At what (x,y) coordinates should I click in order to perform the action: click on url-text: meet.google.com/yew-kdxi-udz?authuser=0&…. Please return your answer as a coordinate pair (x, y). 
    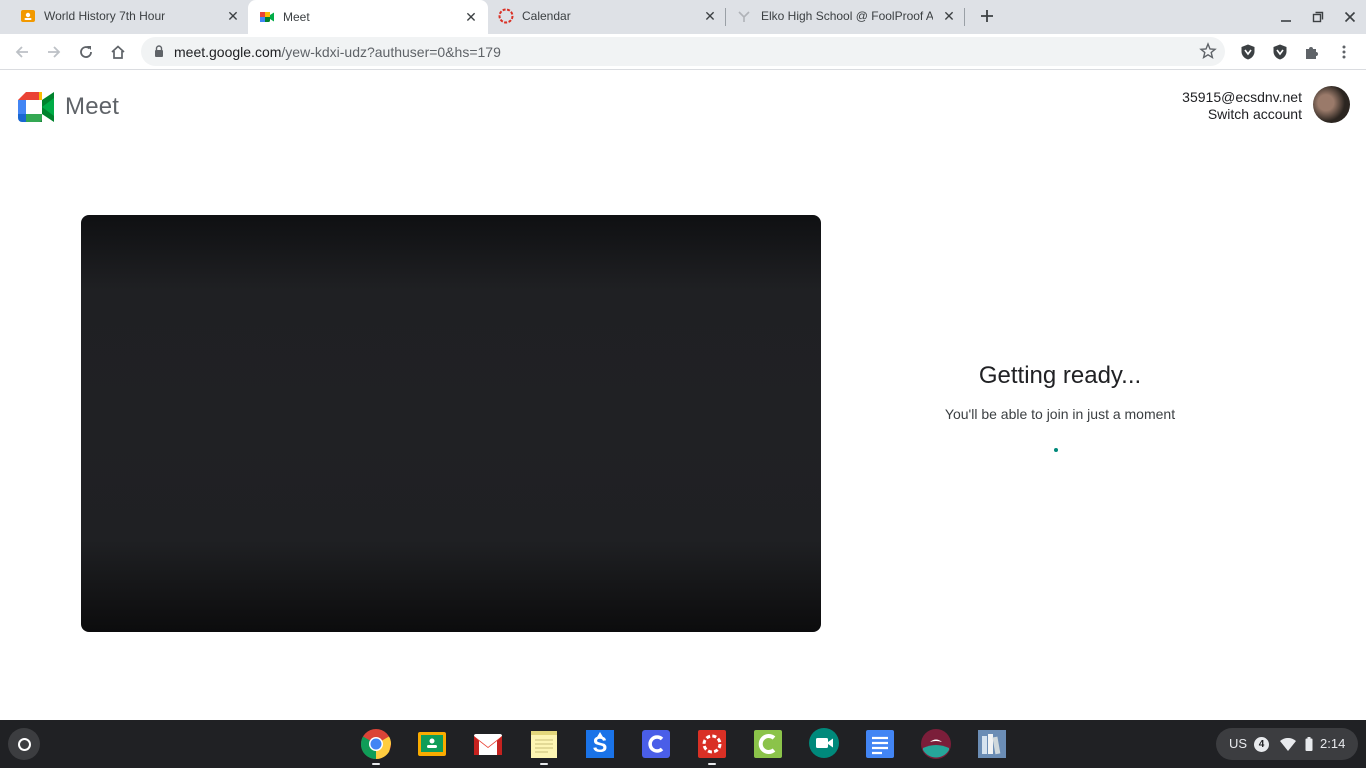
    Looking at the image, I should click on (337, 52).